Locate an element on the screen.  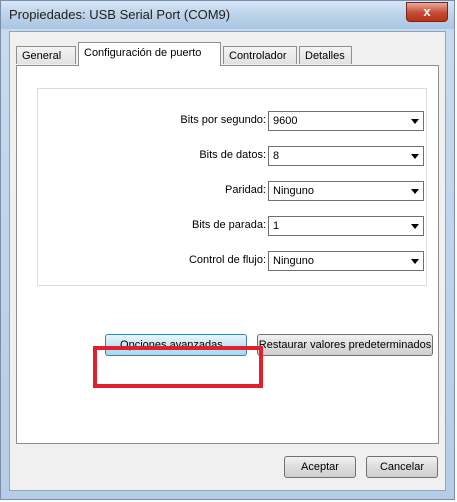
flow-control-row: Control de flujo: Ninguno is located at coordinates (232, 262).